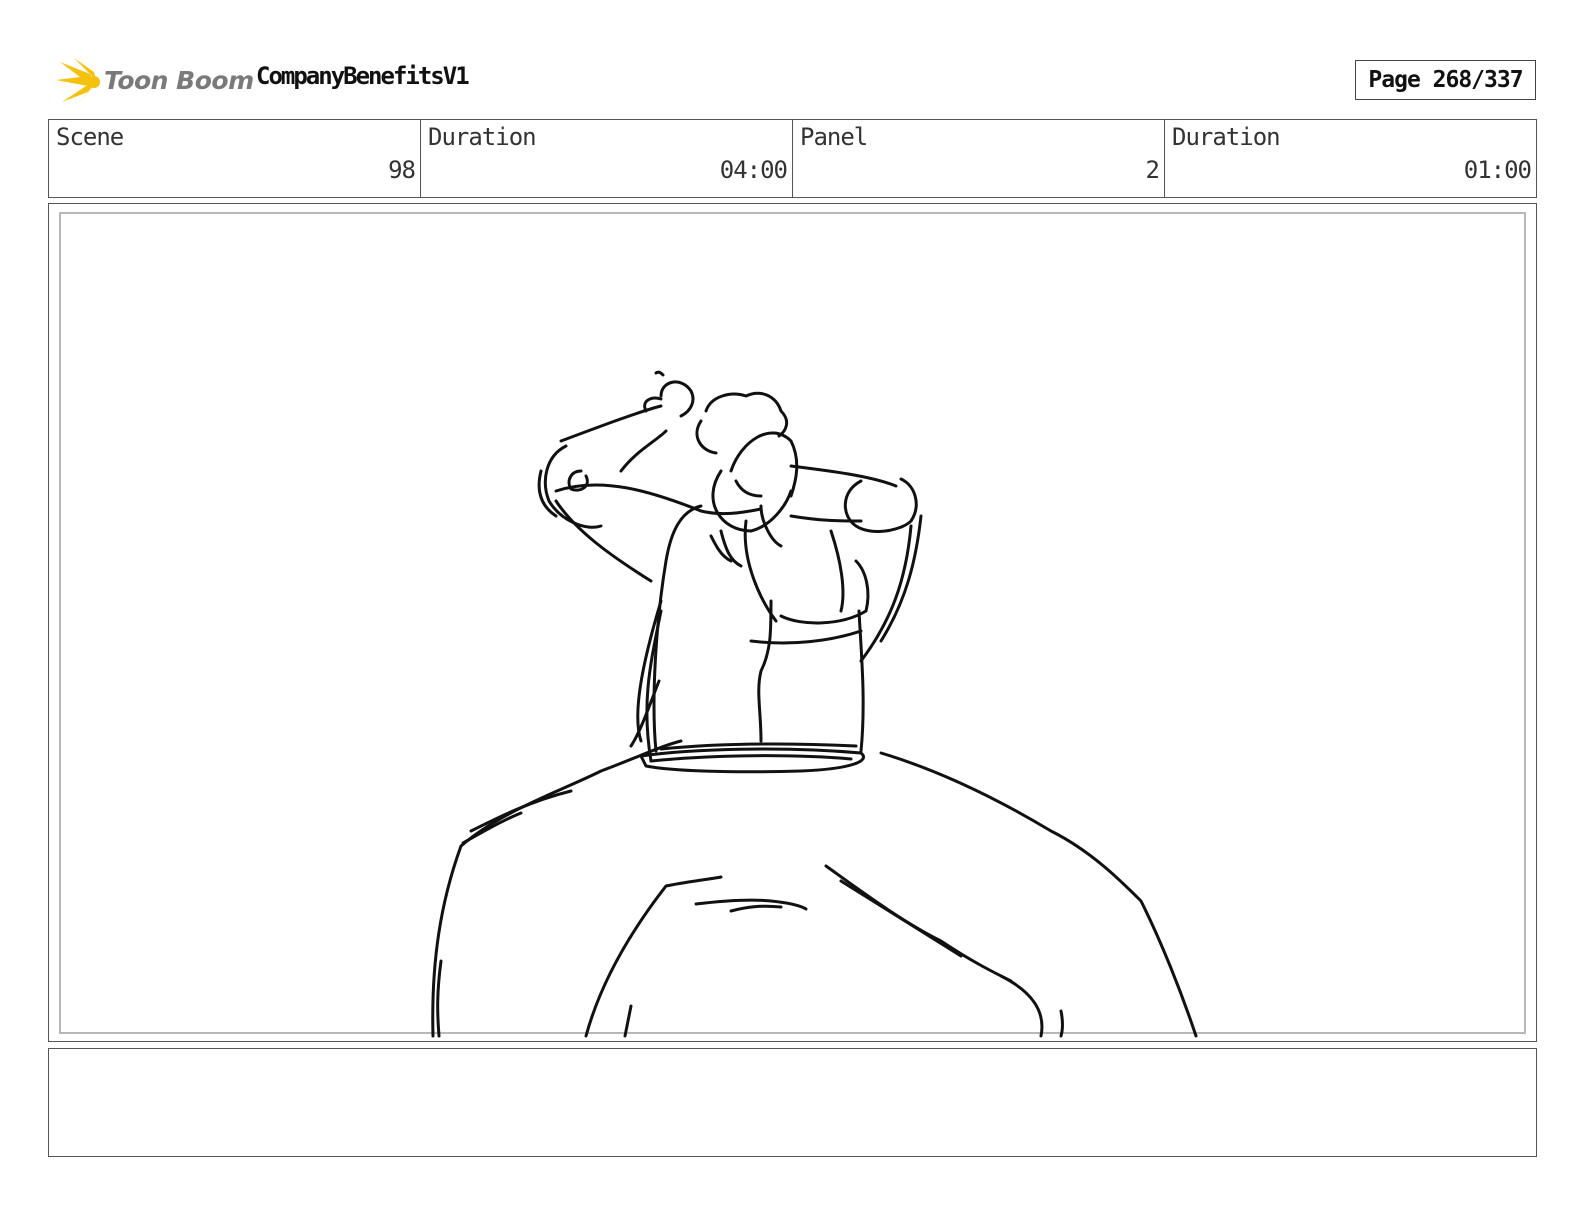  I want to click on panel-duration-value: 01:00, so click(1497, 170).